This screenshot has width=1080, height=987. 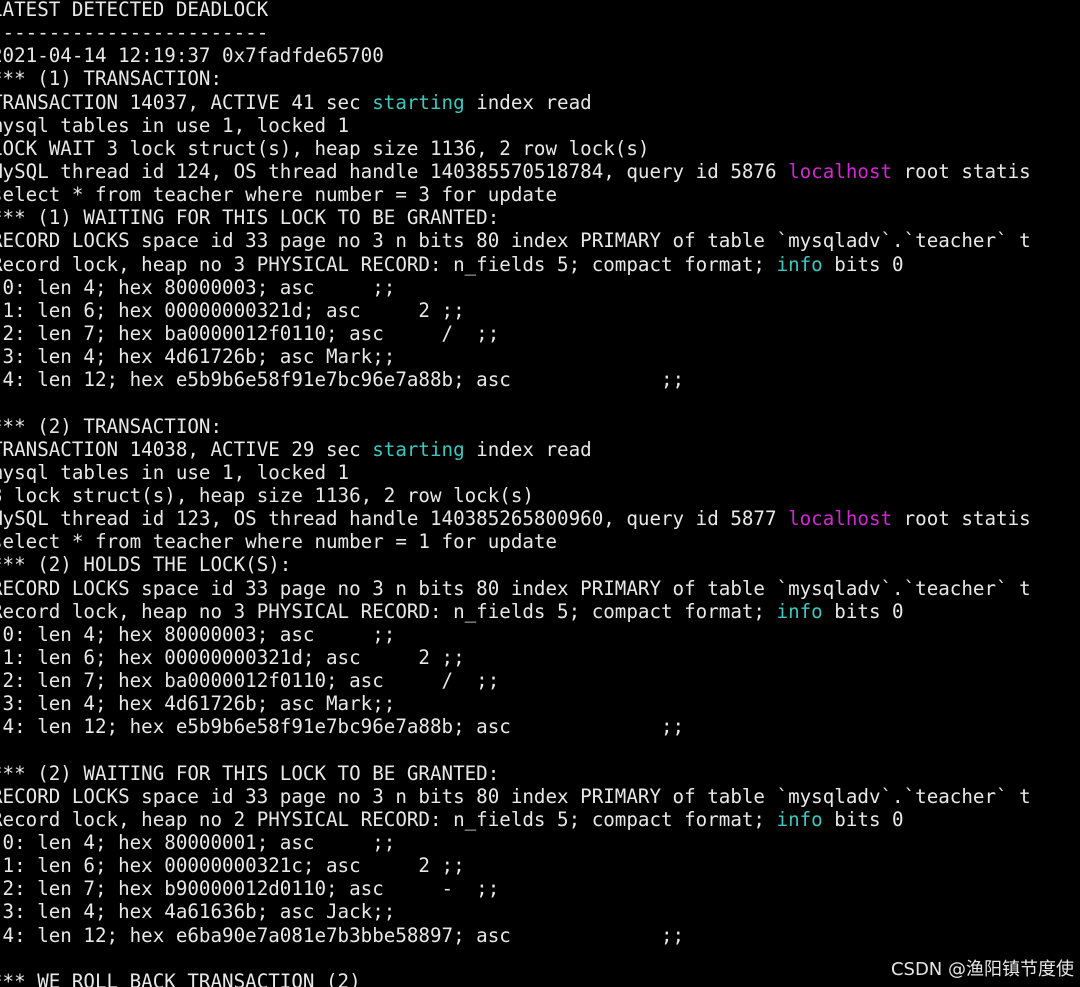 What do you see at coordinates (111, 426) in the screenshot?
I see `terminal-text-segment: *** (2) TRANSACTION:` at bounding box center [111, 426].